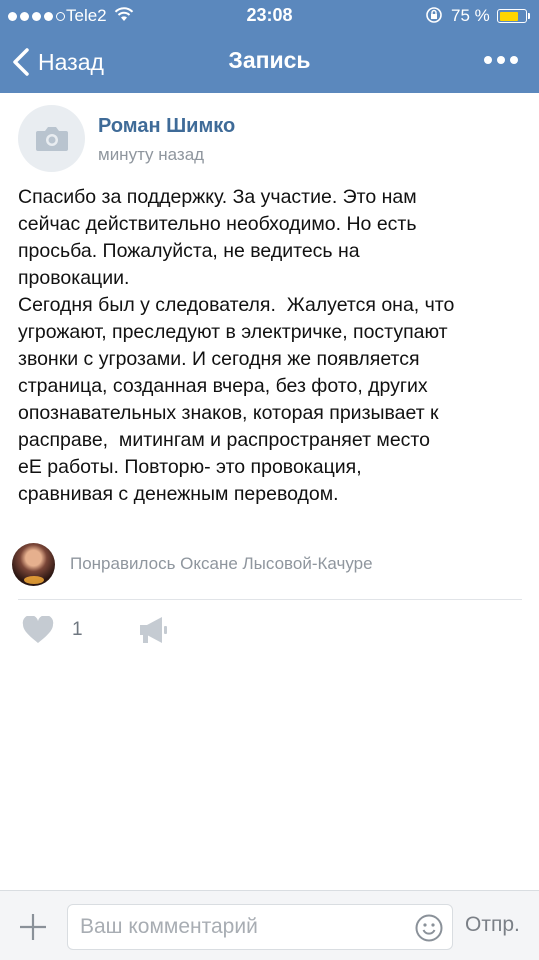 Image resolution: width=539 pixels, height=960 pixels. I want to click on like-button: 1, so click(57, 630).